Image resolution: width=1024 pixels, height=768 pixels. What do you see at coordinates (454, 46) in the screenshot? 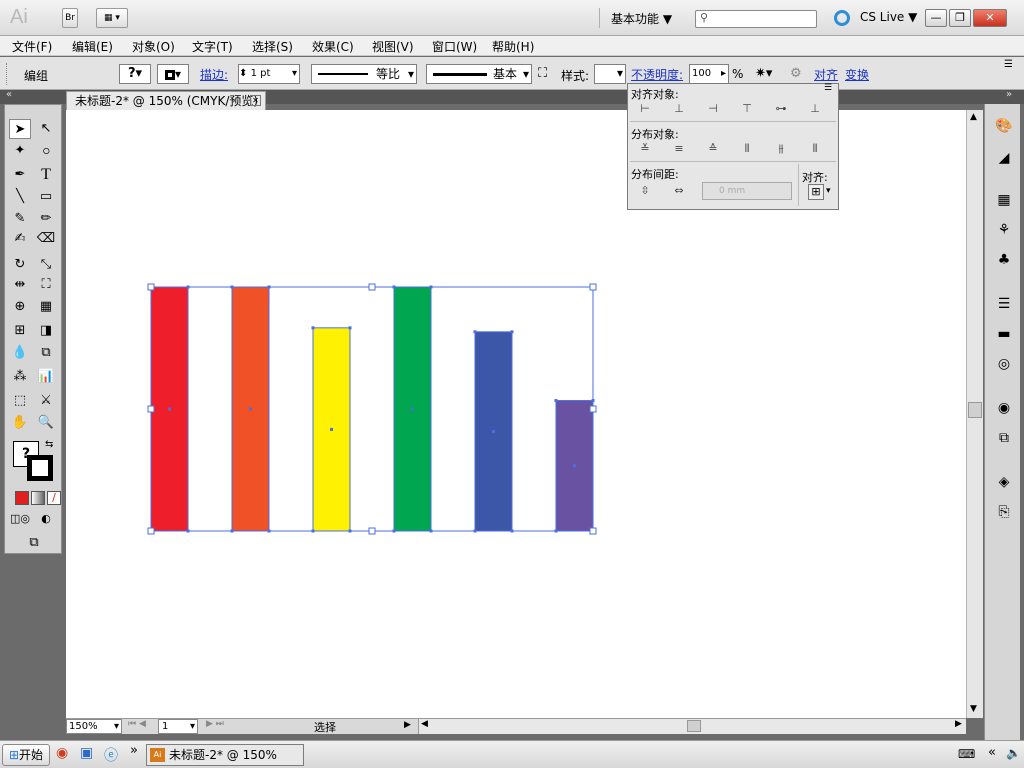
I see `menu-window: 窗口(W)` at bounding box center [454, 46].